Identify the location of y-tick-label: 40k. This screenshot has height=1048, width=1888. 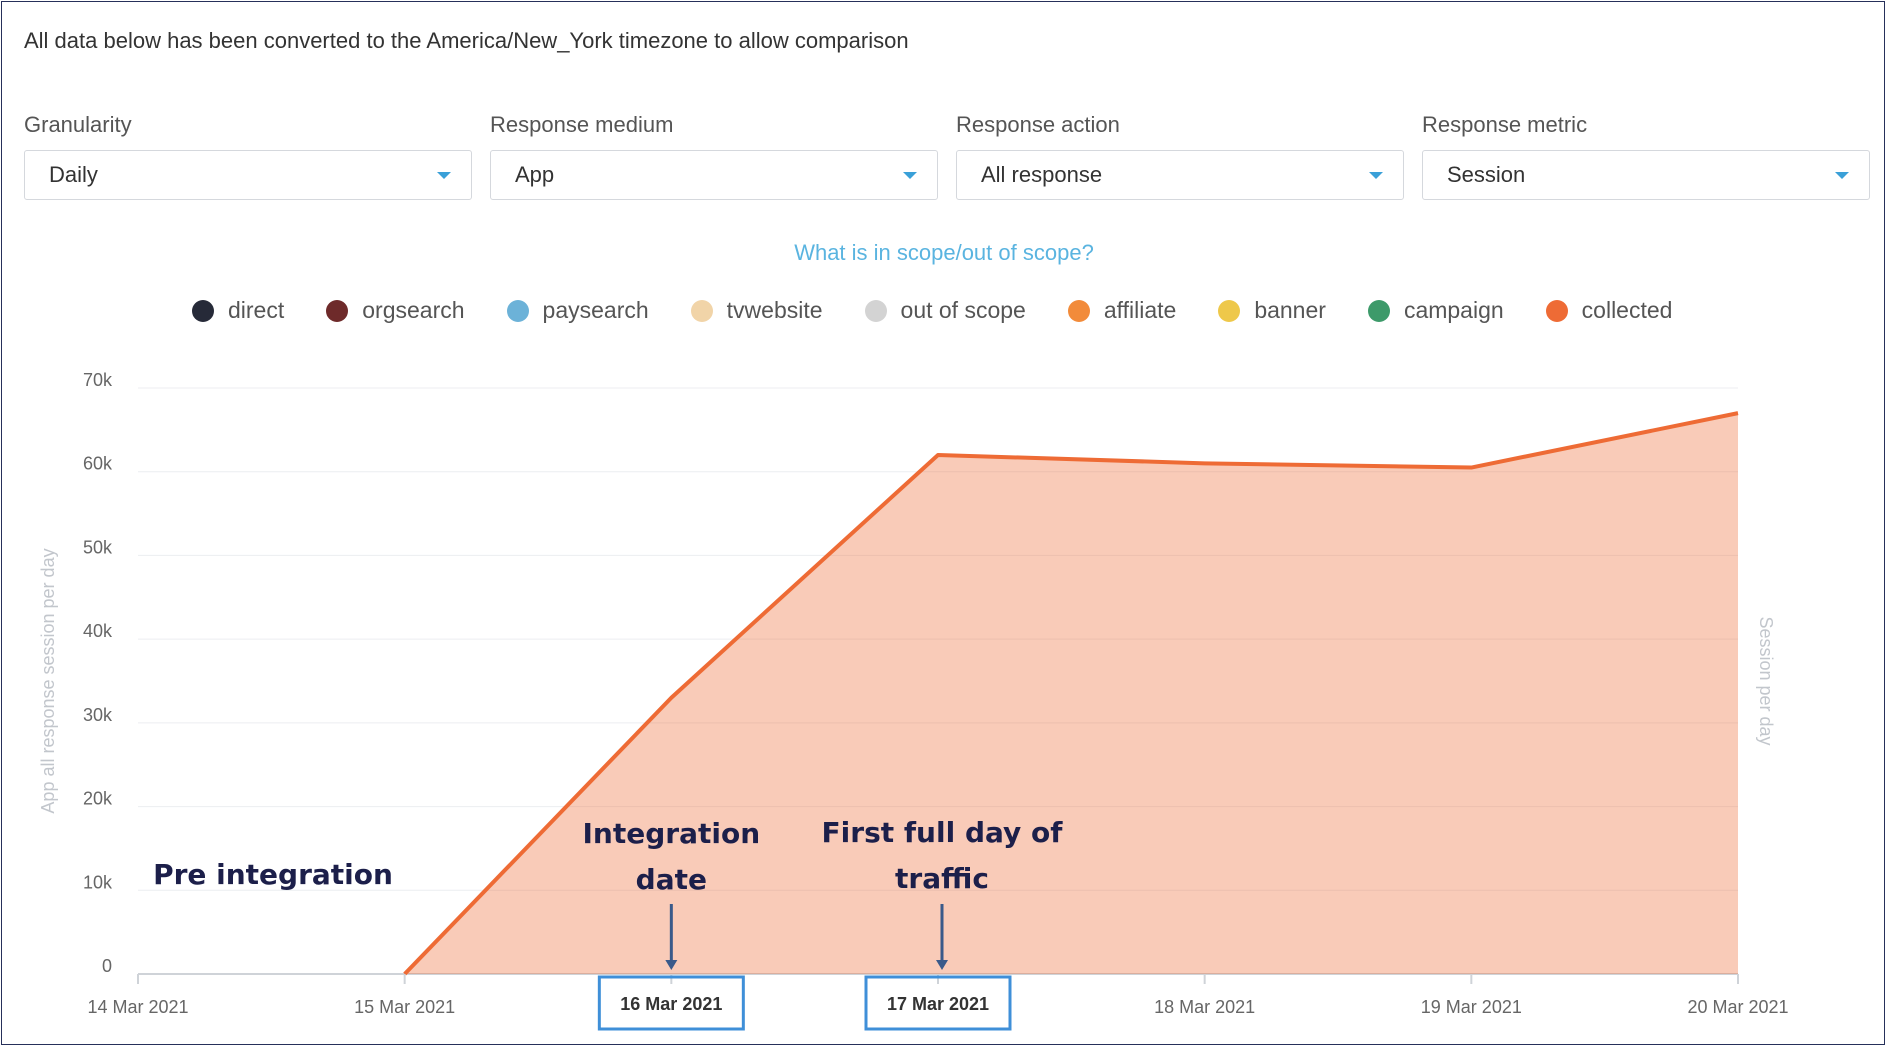
(98, 631).